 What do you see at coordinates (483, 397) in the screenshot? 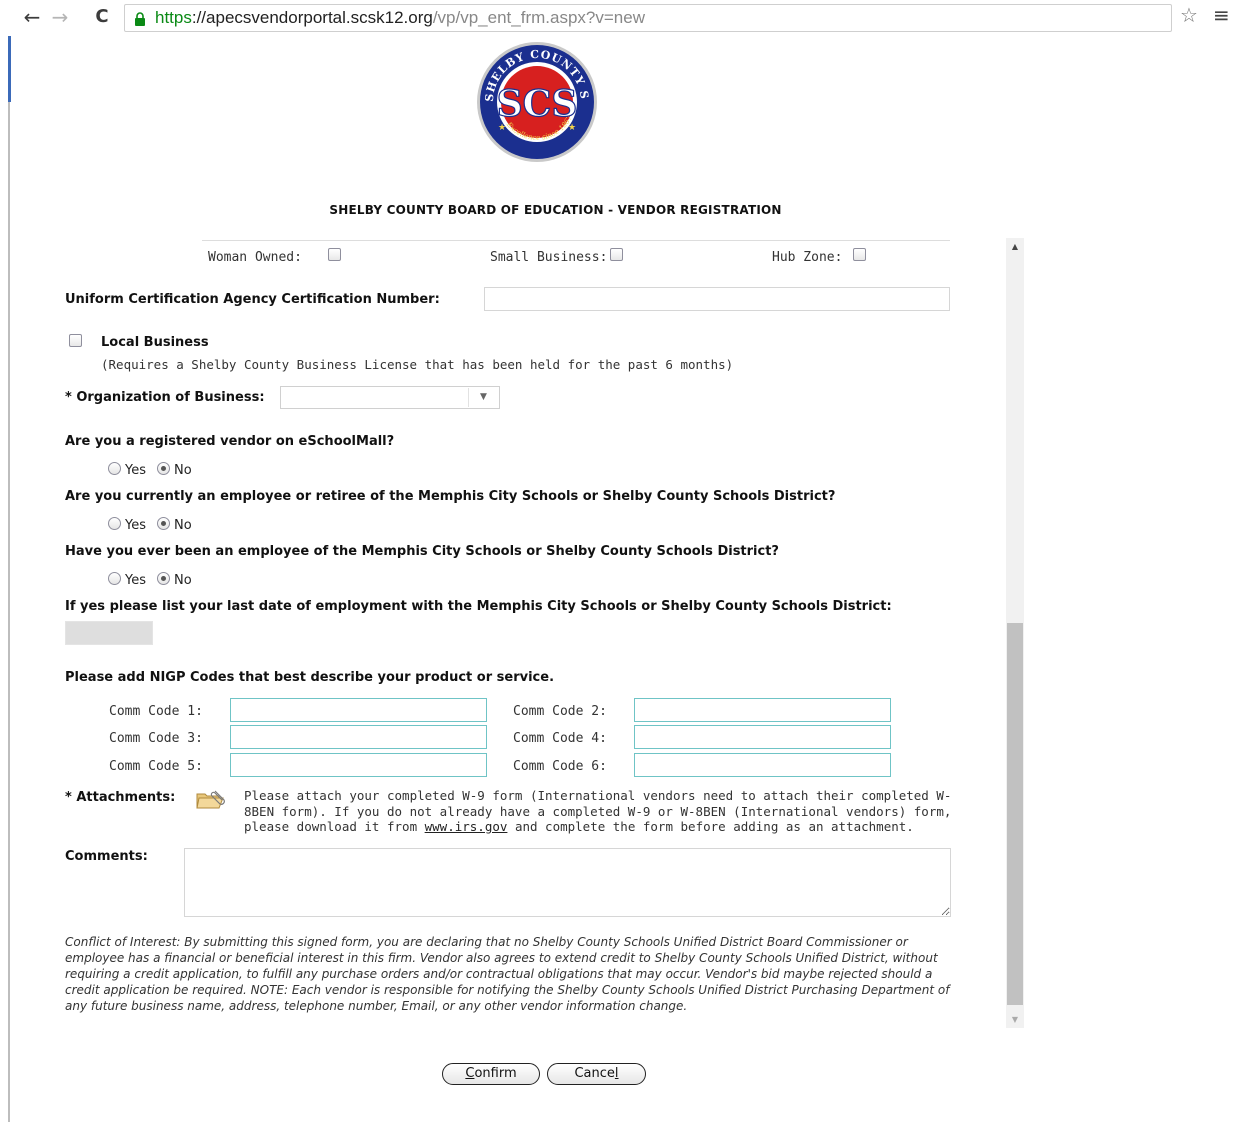
I see `chevron-down-icon: ▼` at bounding box center [483, 397].